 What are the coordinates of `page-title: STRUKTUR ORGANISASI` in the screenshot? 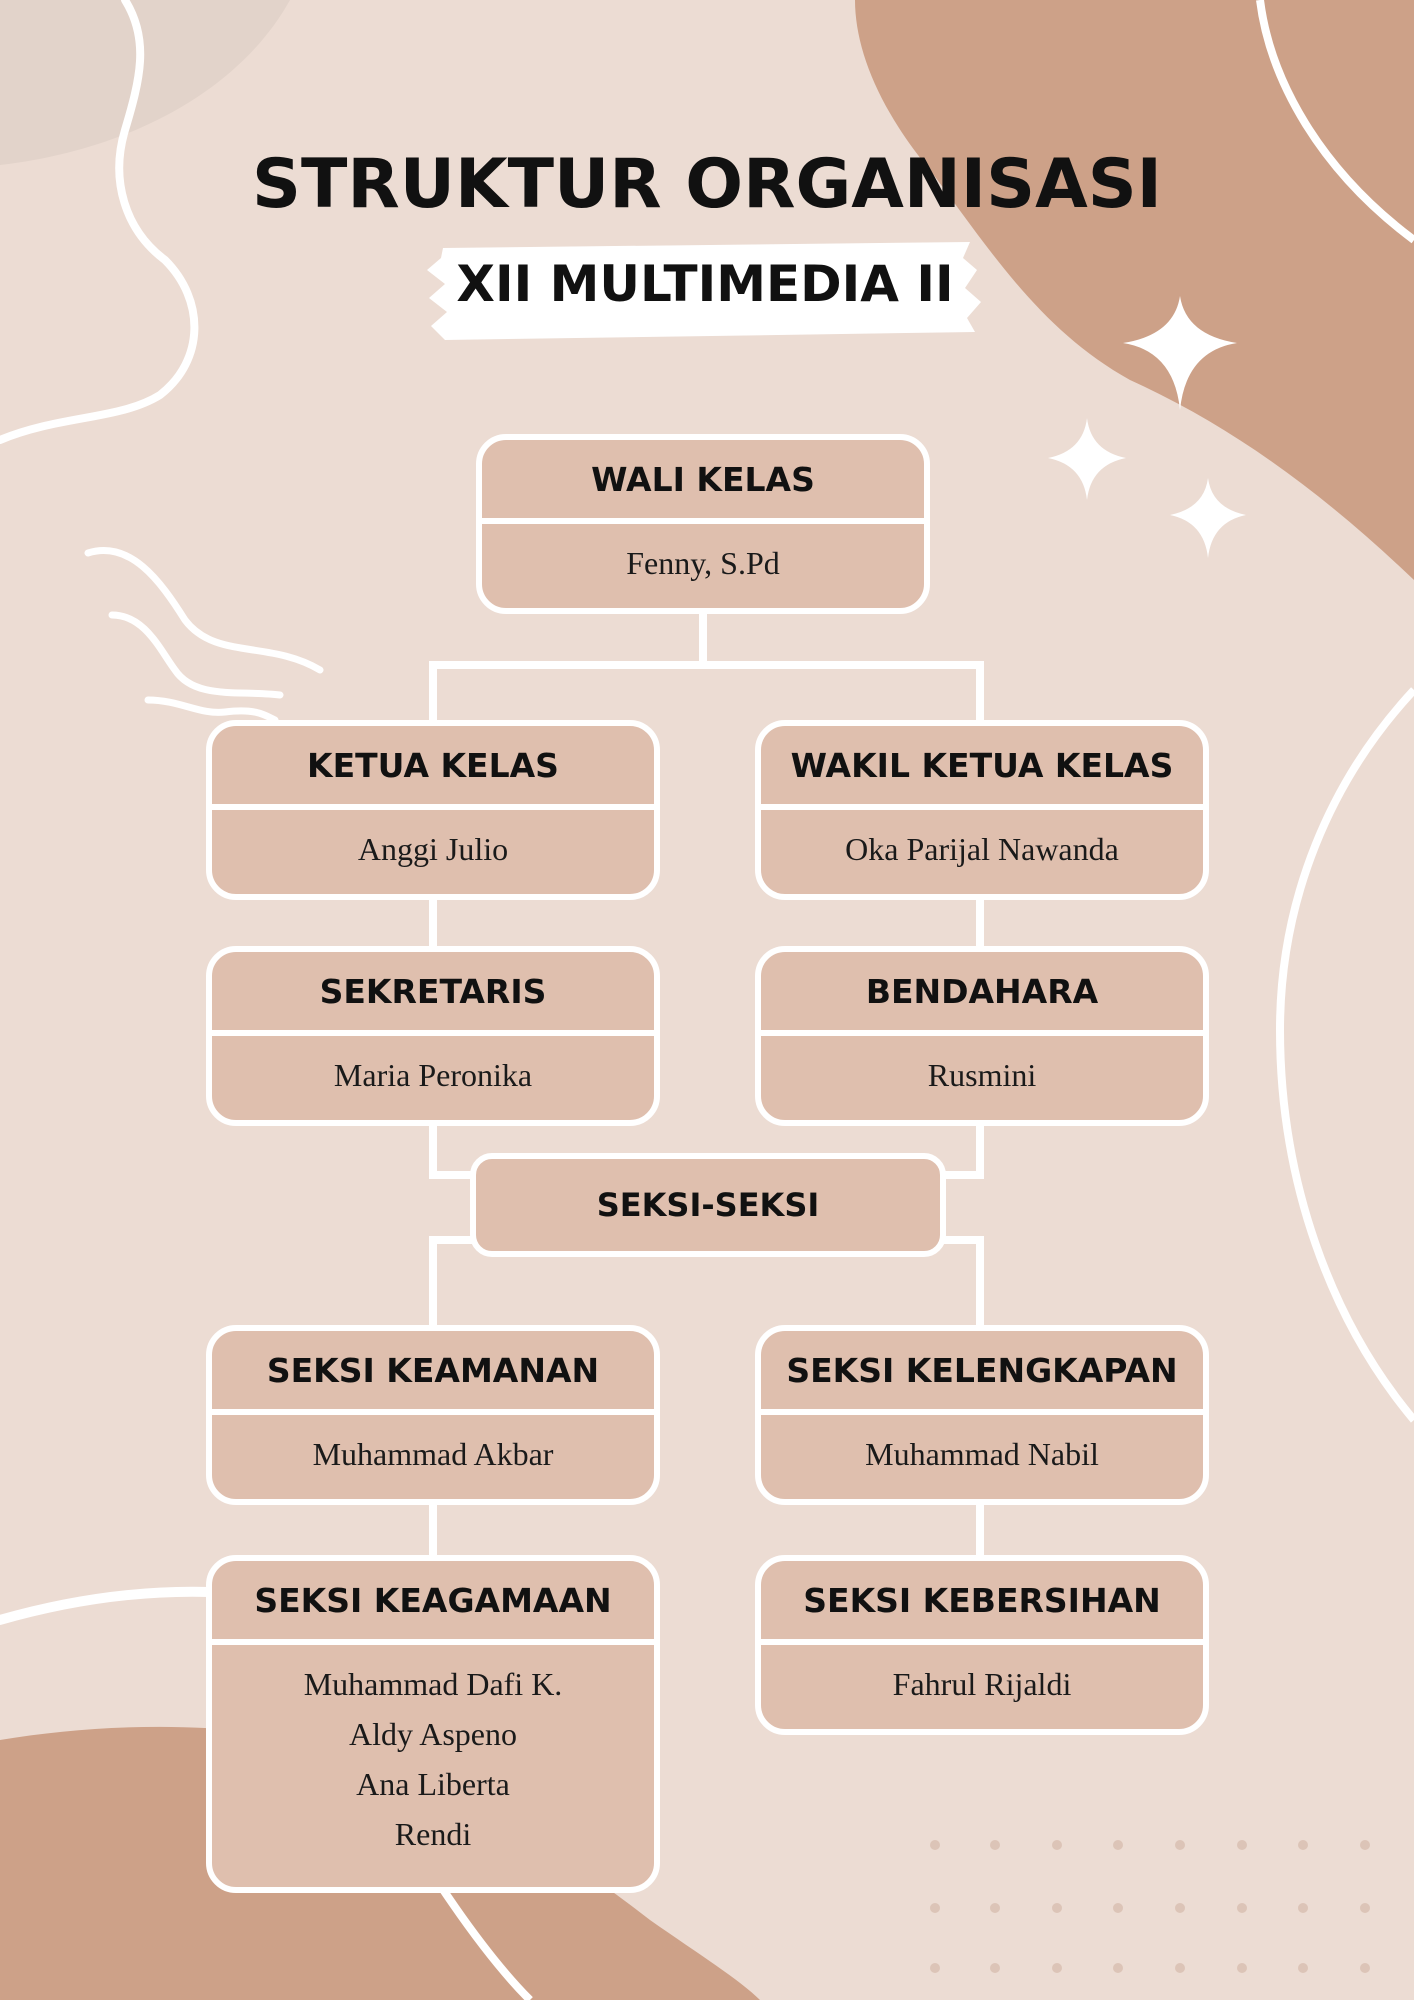 It's located at (707, 184).